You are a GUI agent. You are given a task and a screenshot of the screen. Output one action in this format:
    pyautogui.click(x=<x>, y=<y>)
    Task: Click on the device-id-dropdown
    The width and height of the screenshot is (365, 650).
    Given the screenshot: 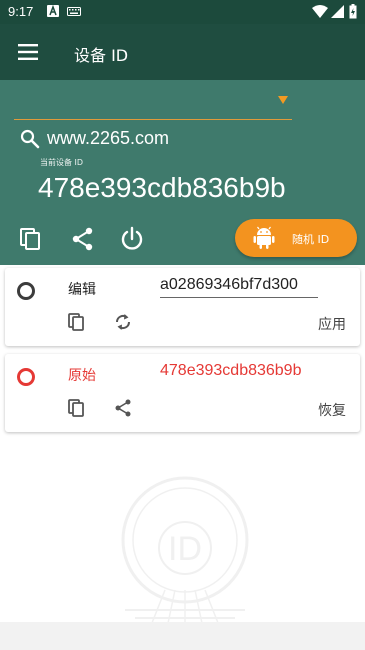 What is the action you would take?
    pyautogui.click(x=153, y=106)
    